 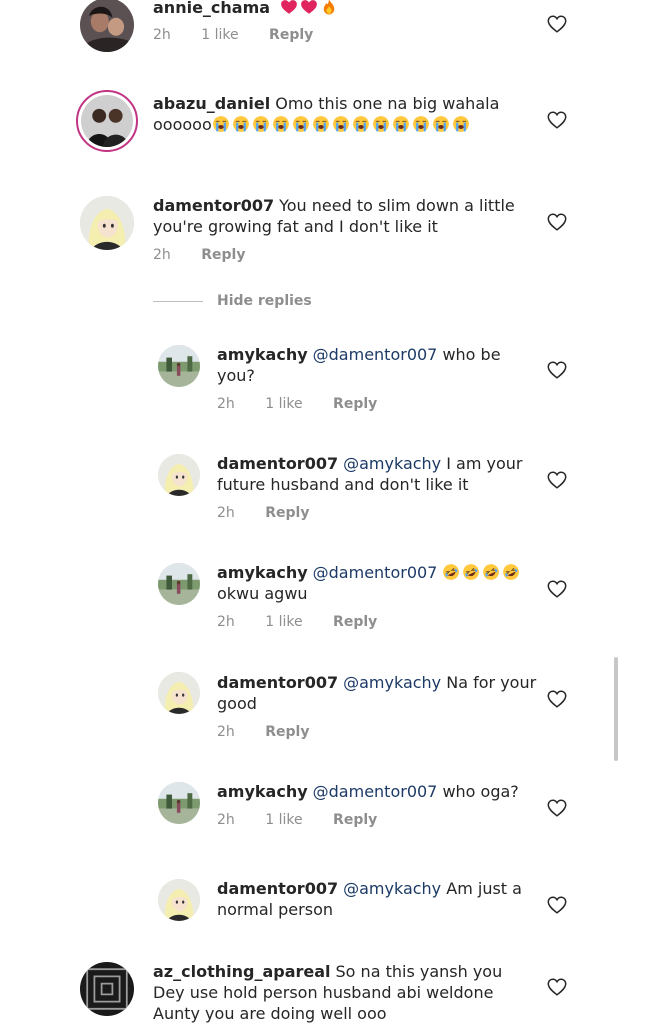 I want to click on comment-text: damentor007 @amykachy Na for your good, so click(x=377, y=693).